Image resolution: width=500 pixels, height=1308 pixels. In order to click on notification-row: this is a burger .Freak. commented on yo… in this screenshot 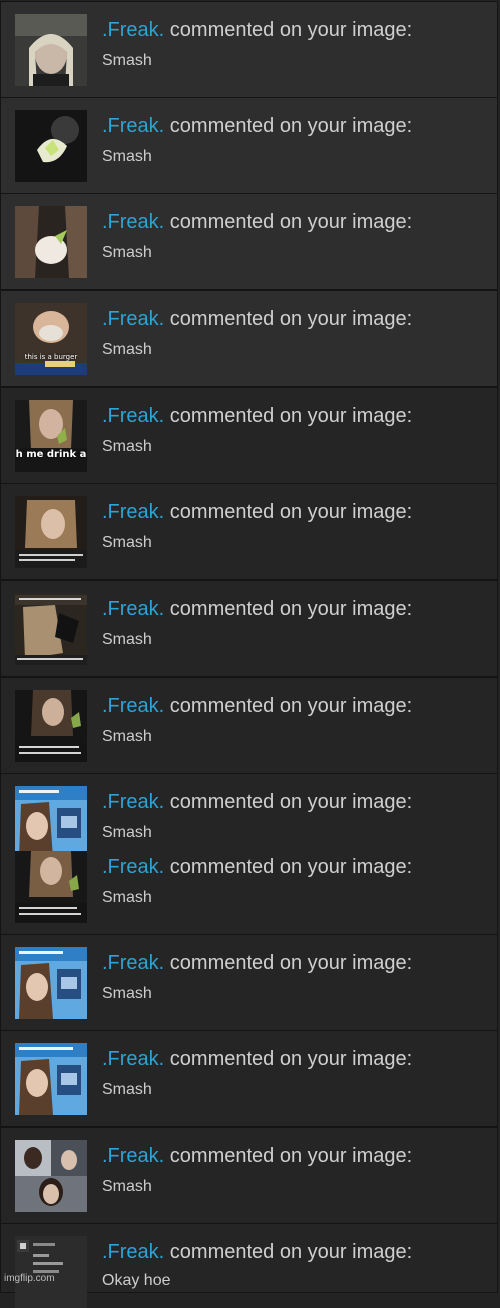, I will do `click(249, 338)`.